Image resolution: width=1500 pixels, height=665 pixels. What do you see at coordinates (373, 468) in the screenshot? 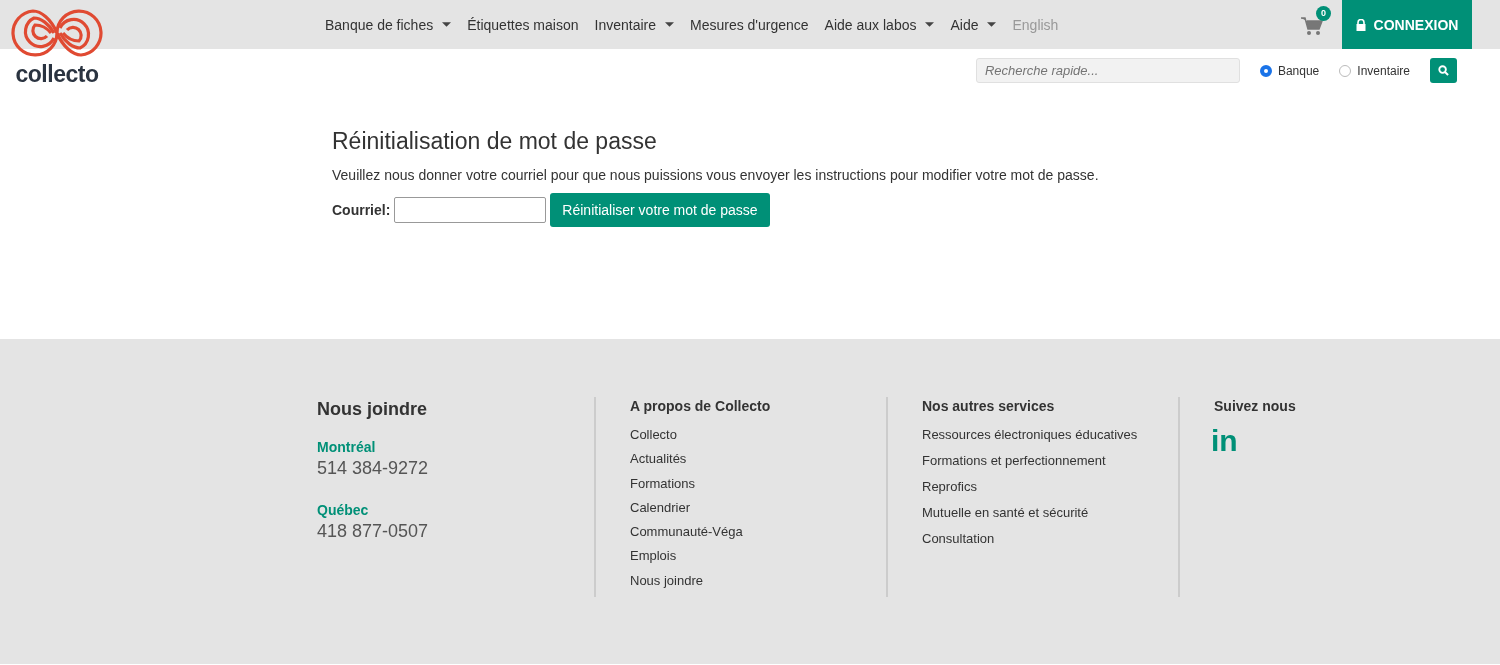
I see `phone-number: 514 384-9272` at bounding box center [373, 468].